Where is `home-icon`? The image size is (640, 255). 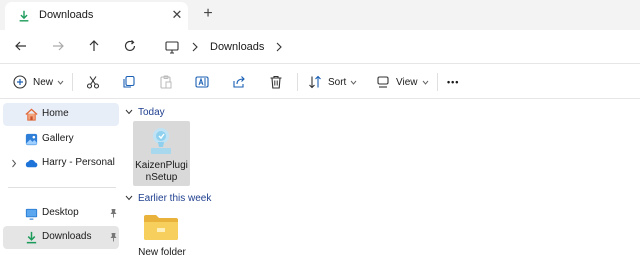 home-icon is located at coordinates (31, 114).